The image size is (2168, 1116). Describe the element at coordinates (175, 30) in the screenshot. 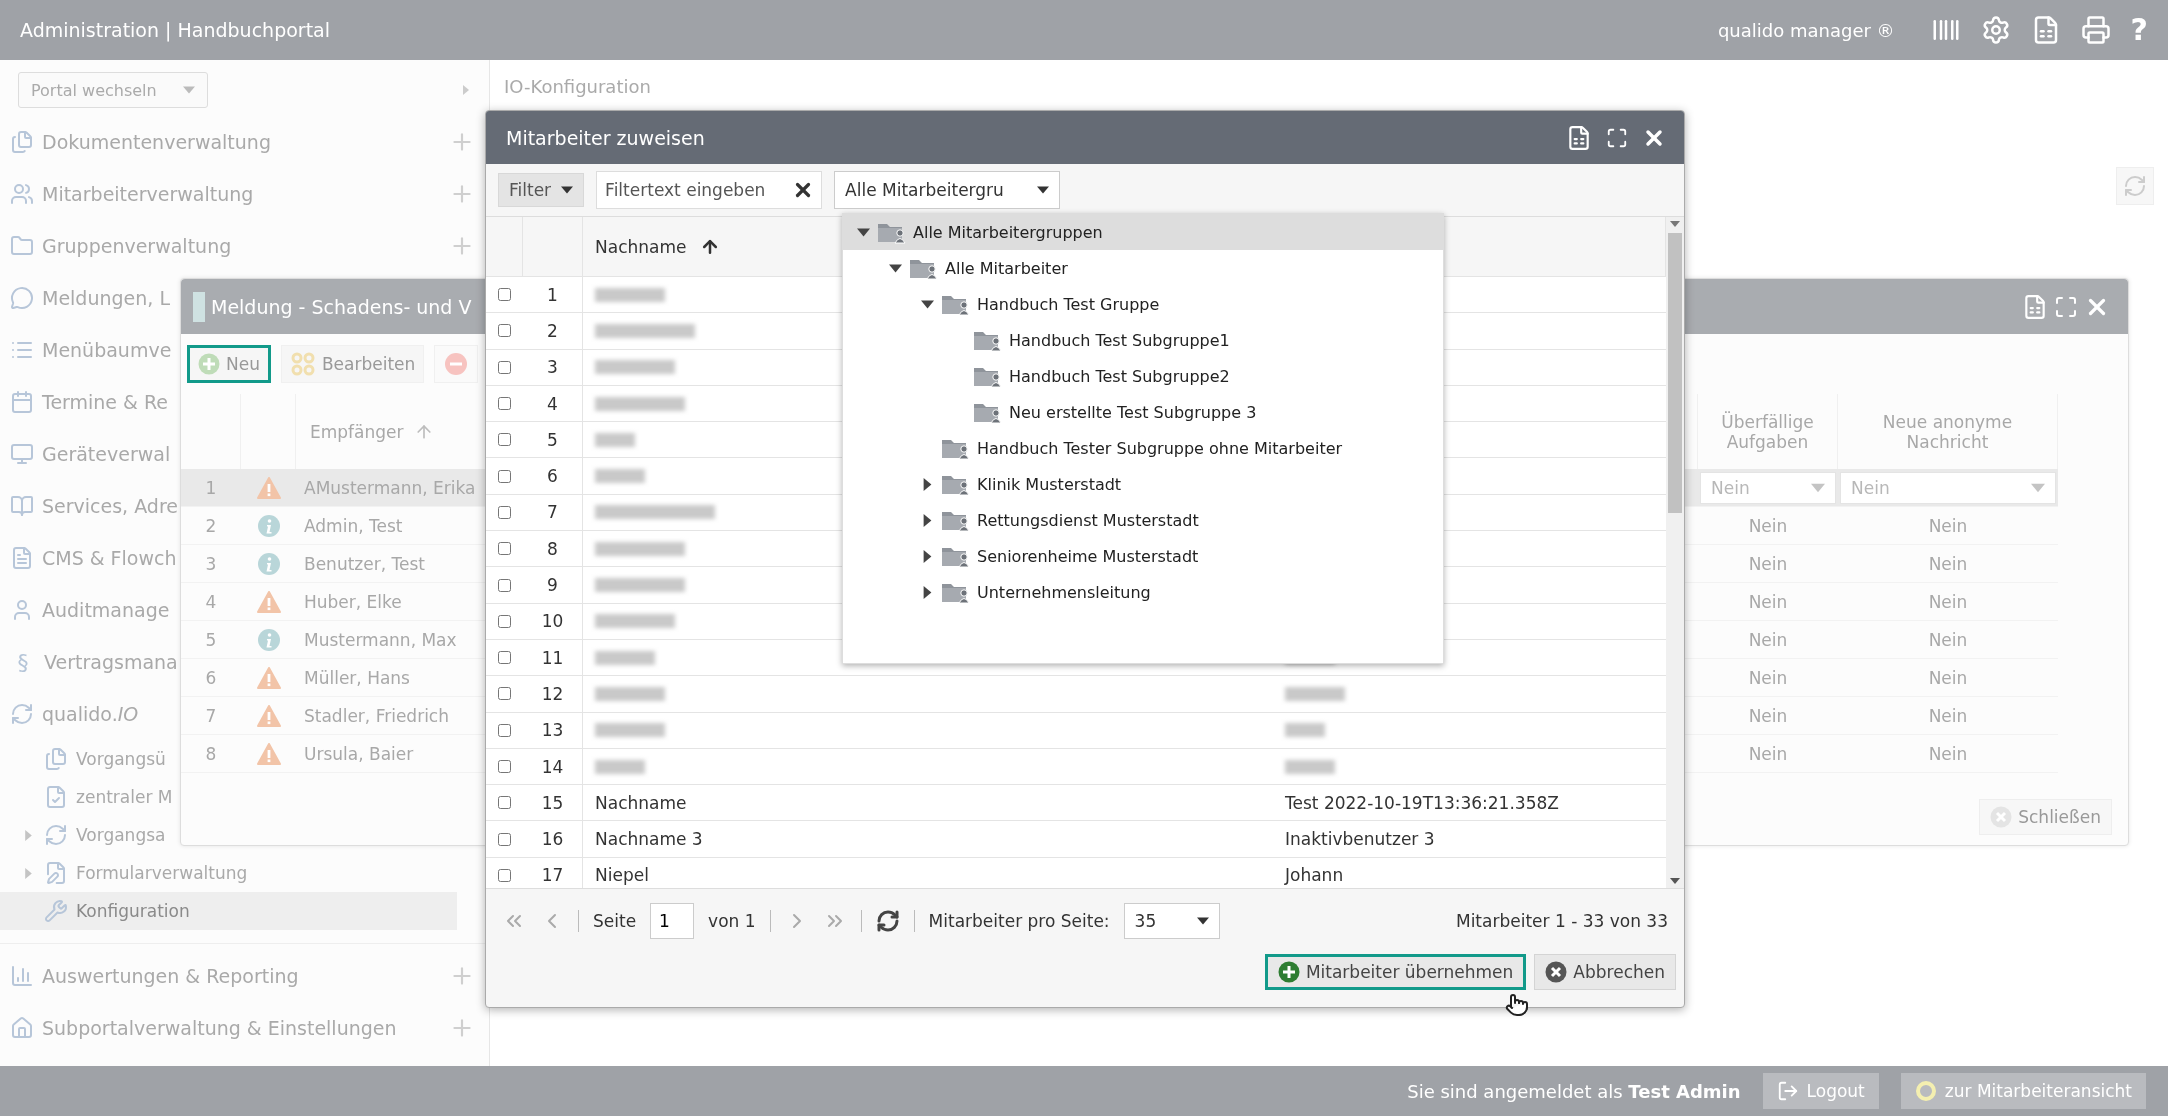

I see `app-title: Administration | Handbuchportal` at that location.